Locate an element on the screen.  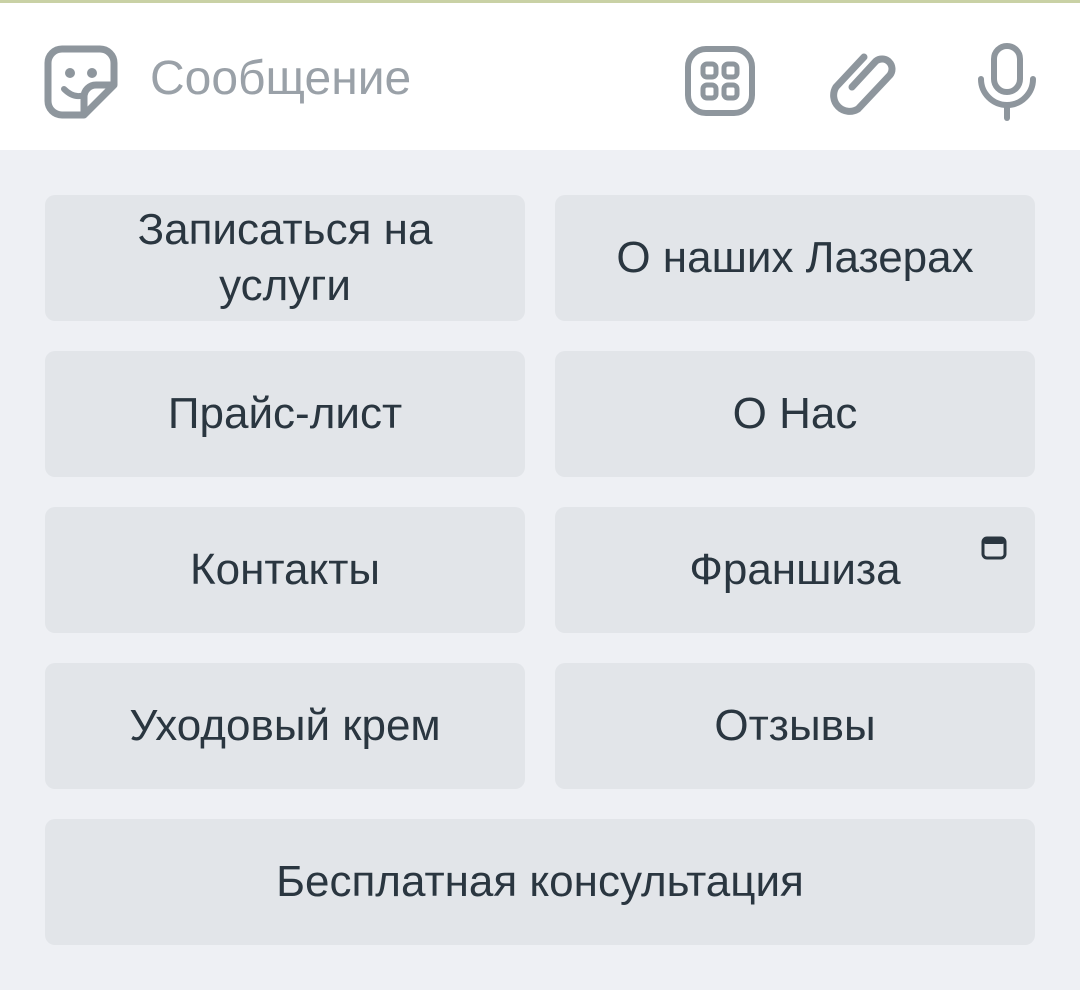
keyboard-button-book-services: Записаться на услуги is located at coordinates (285, 258).